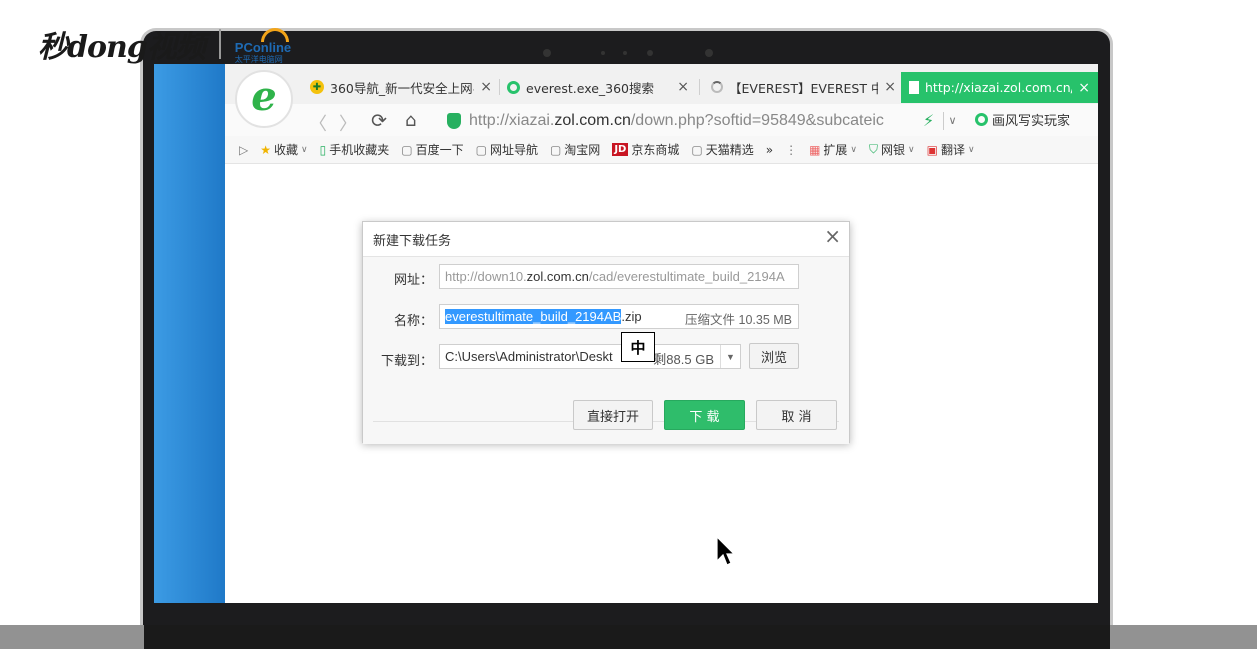 This screenshot has width=1257, height=649. What do you see at coordinates (892, 149) in the screenshot?
I see `banking-button: ⛉ 网银 ∨` at bounding box center [892, 149].